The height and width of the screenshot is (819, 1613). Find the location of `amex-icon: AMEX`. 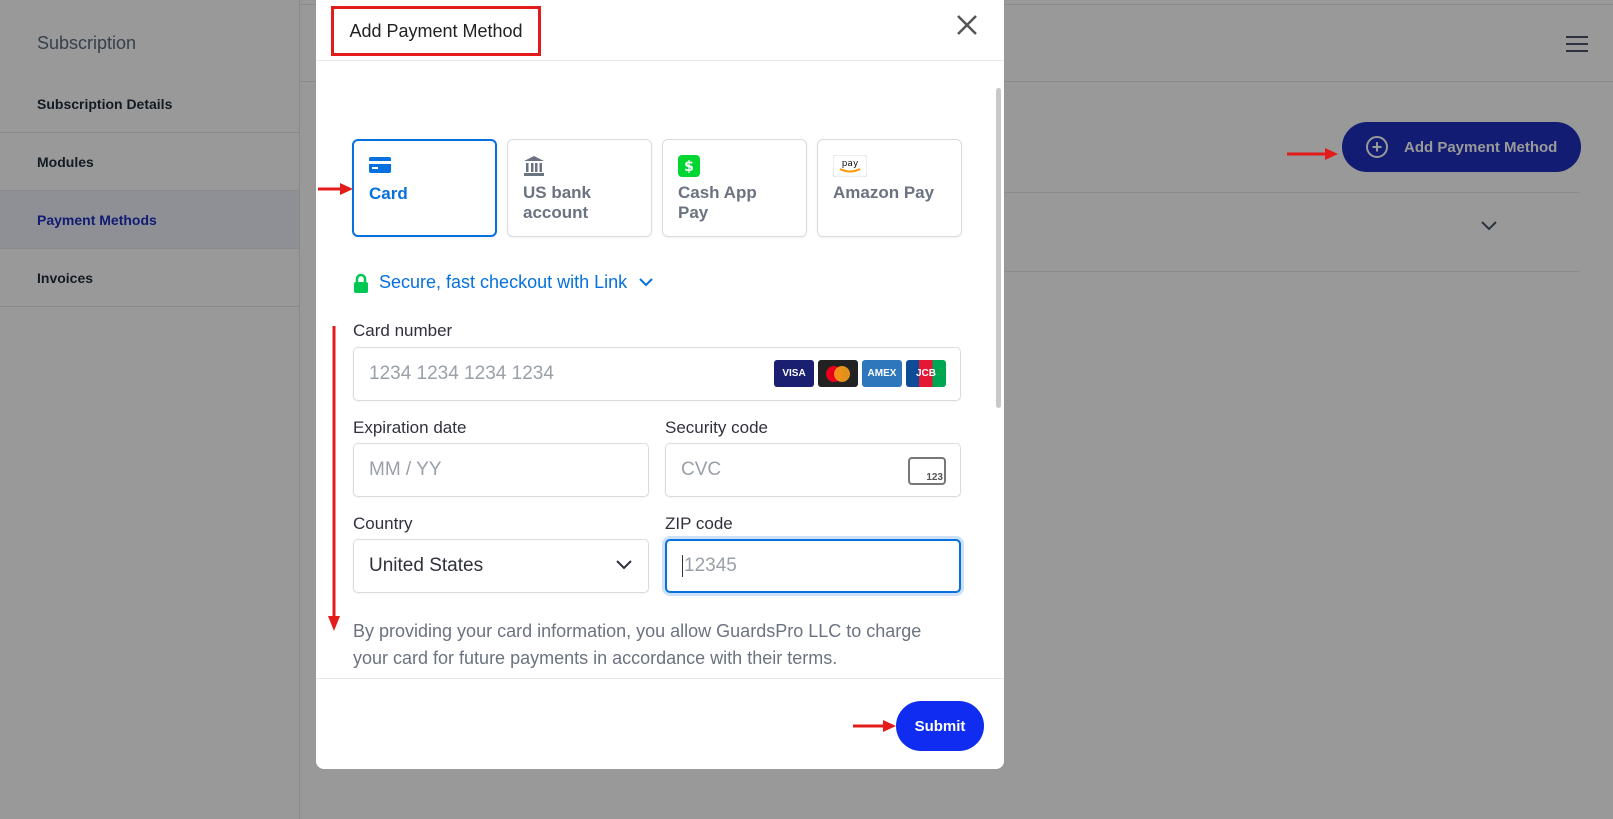

amex-icon: AMEX is located at coordinates (882, 373).